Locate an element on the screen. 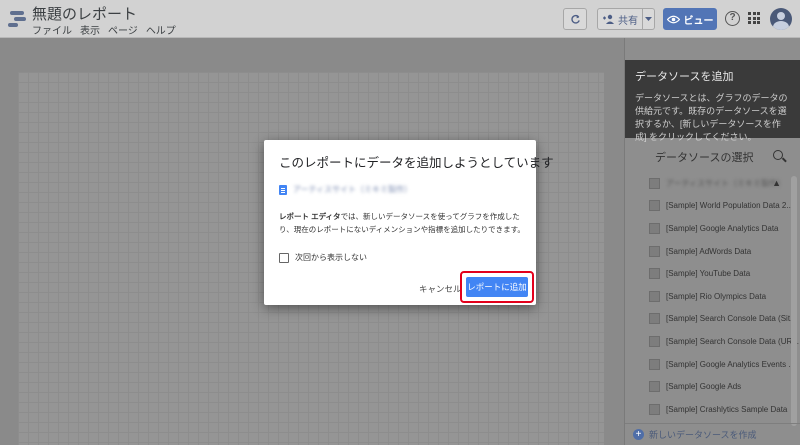 The height and width of the screenshot is (445, 800). apps-grid-icon is located at coordinates (754, 18).